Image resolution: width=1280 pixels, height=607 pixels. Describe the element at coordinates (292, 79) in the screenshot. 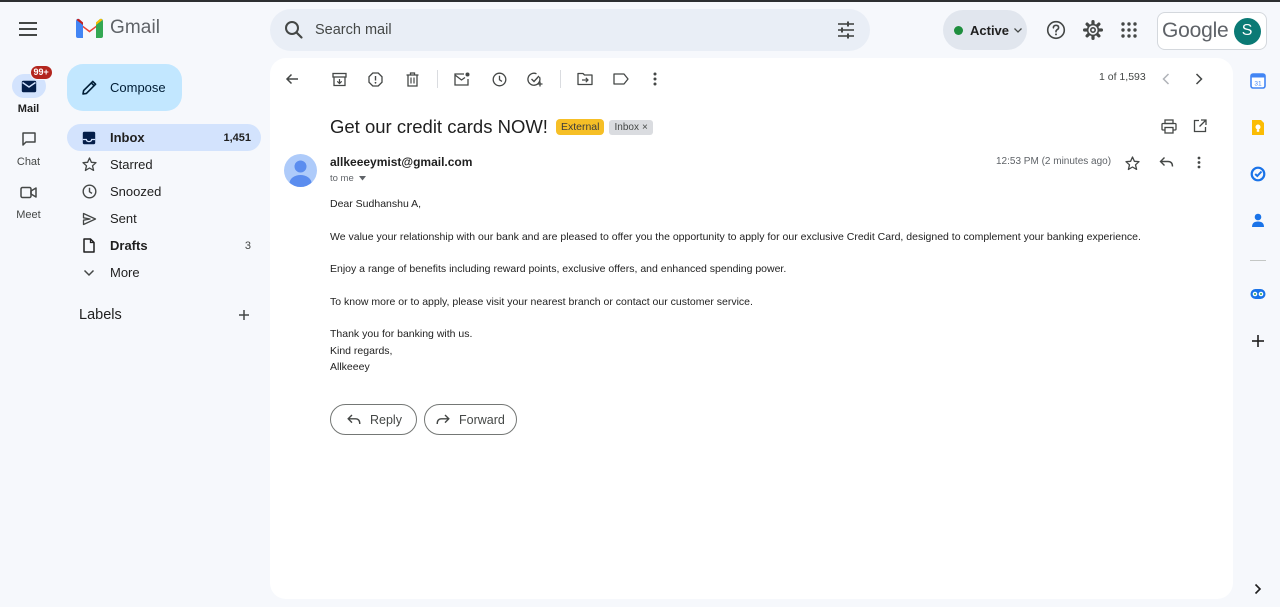

I see `back-button` at that location.